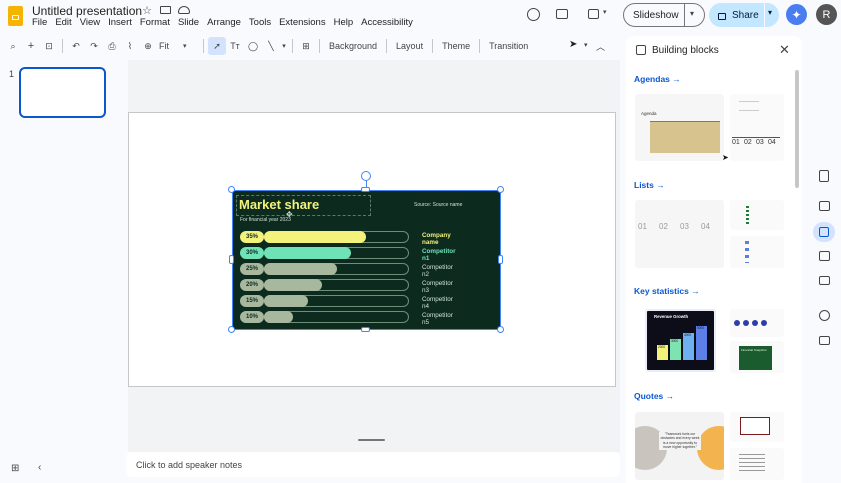 Image resolution: width=841 pixels, height=483 pixels. What do you see at coordinates (676, 79) in the screenshot?
I see `arrow-right-icon: →` at bounding box center [676, 79].